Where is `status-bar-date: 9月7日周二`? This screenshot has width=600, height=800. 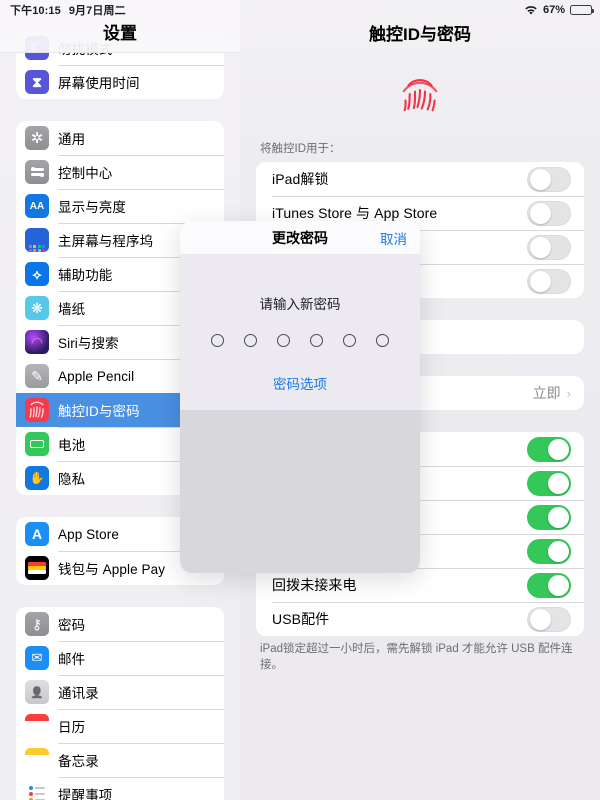 status-bar-date: 9月7日周二 is located at coordinates (97, 11).